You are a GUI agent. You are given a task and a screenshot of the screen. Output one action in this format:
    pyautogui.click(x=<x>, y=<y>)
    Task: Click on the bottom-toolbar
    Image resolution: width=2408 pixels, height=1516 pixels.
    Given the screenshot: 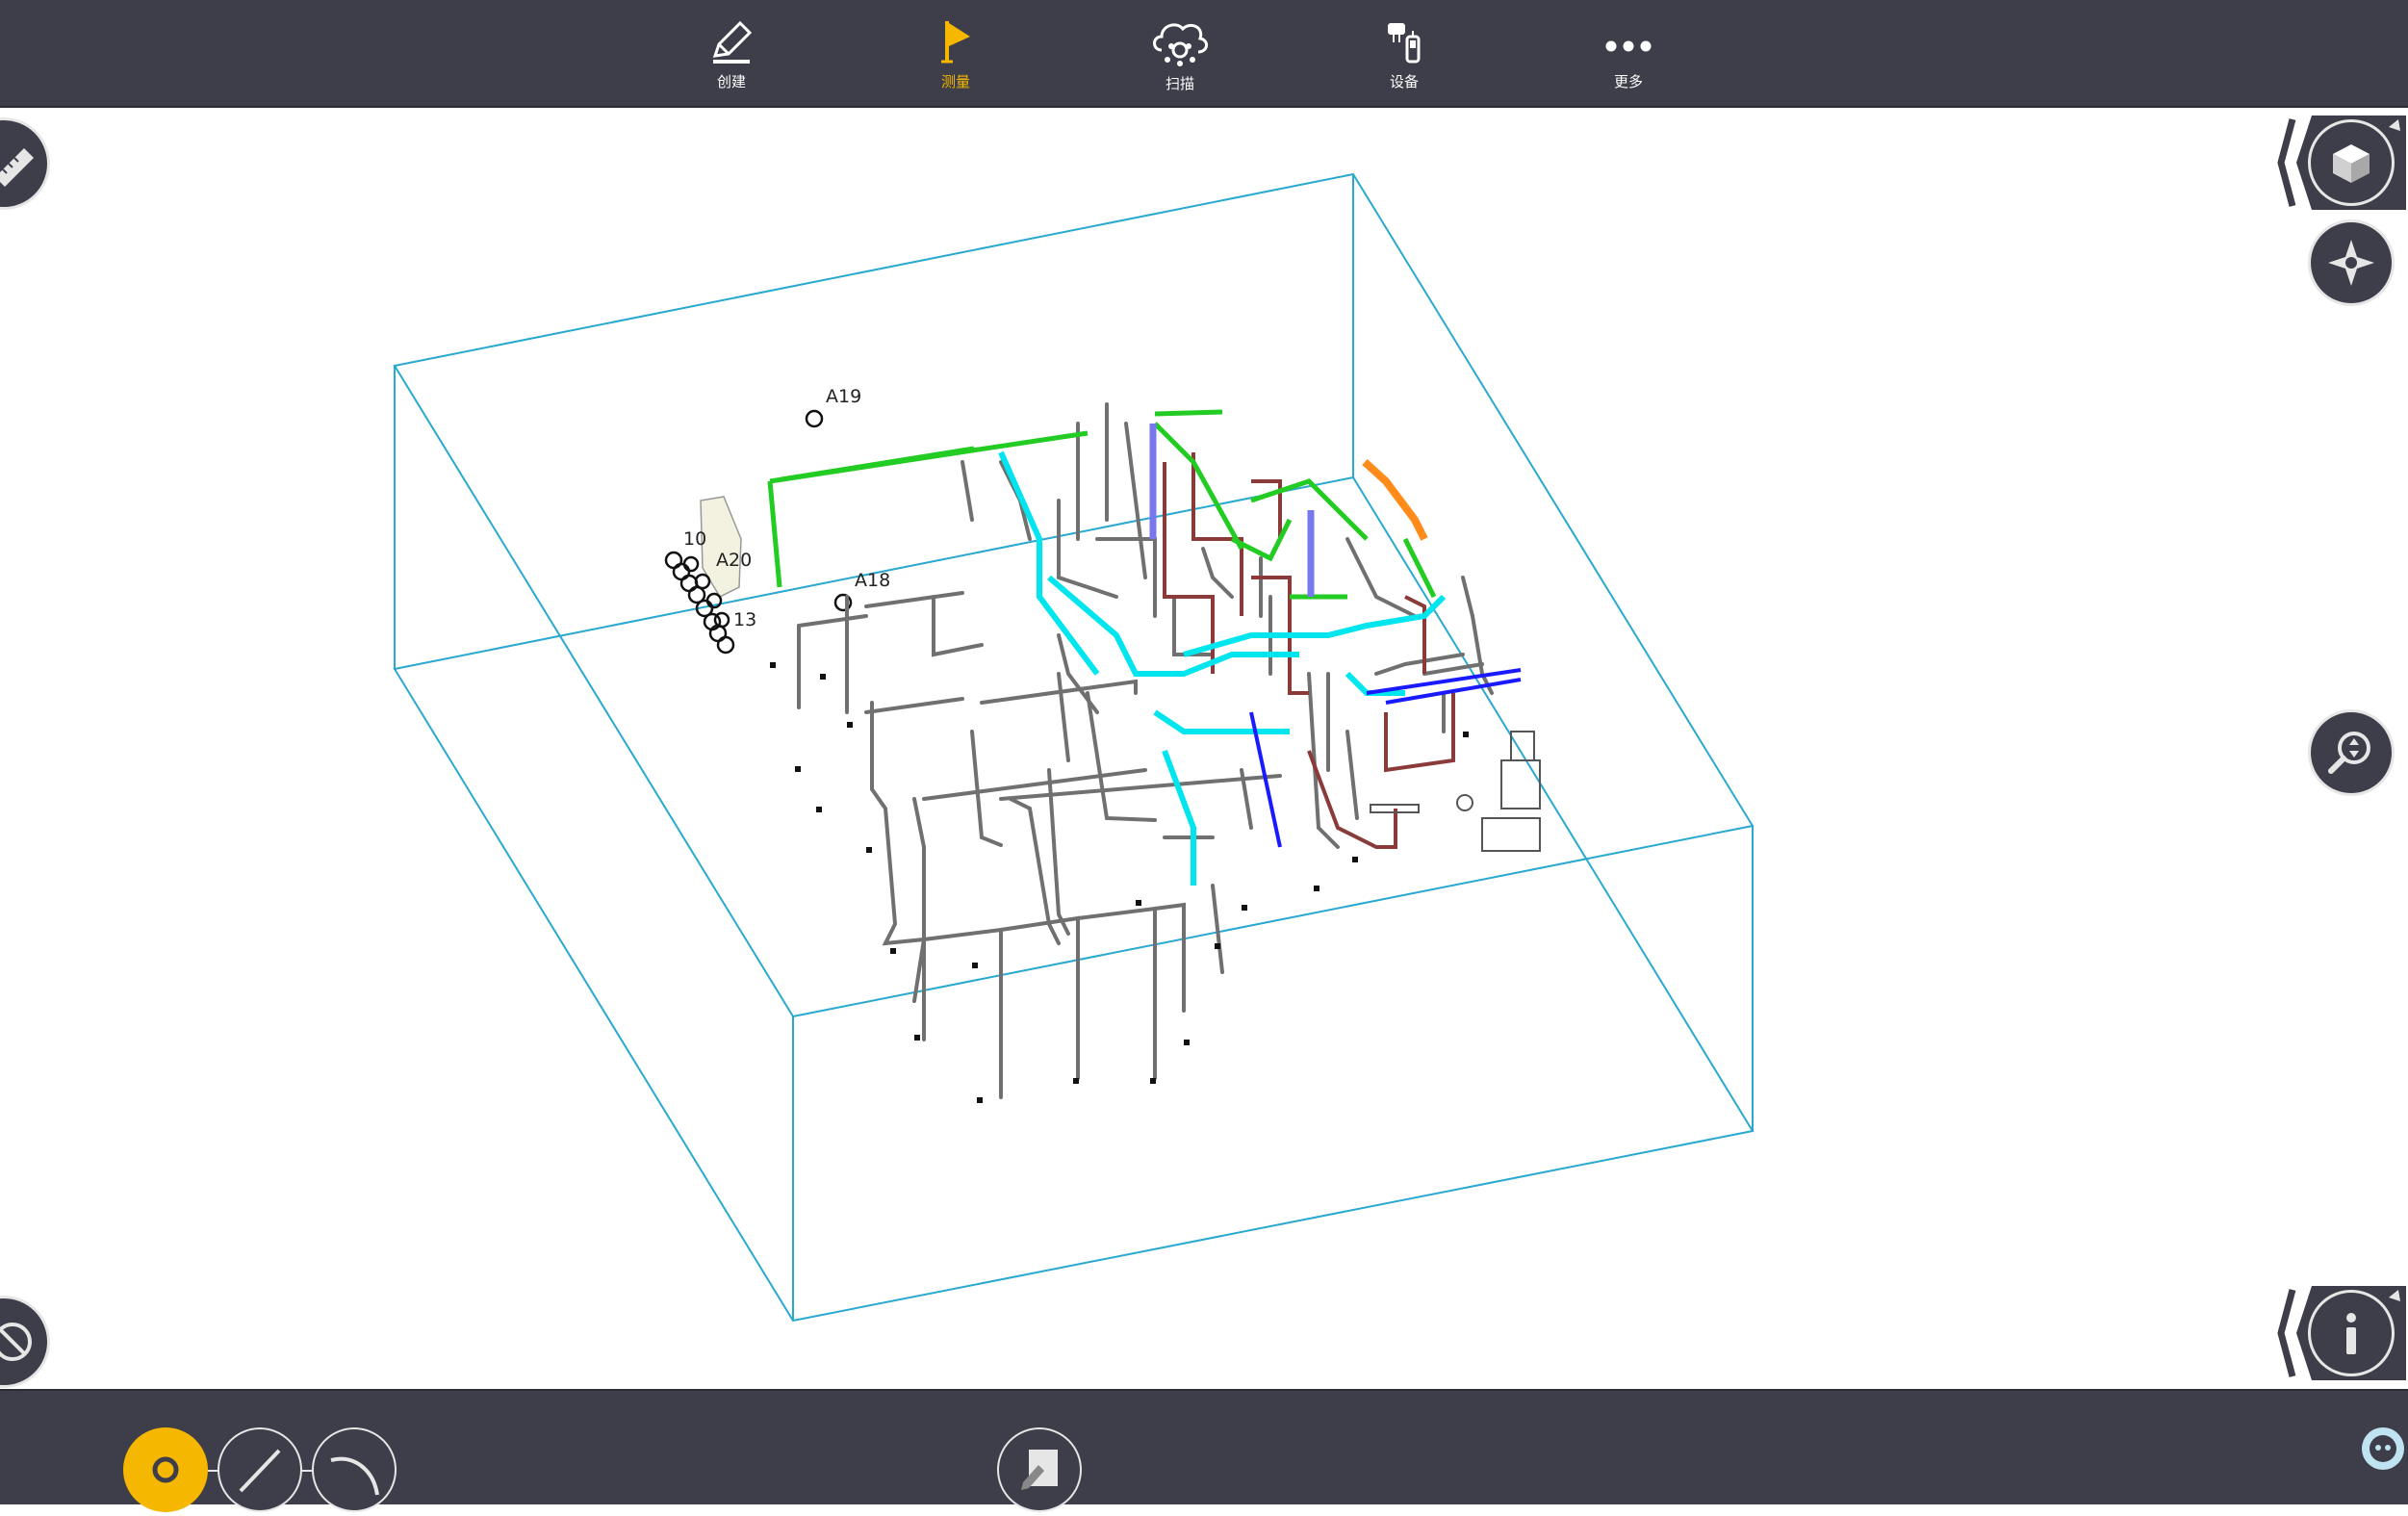 What is the action you would take?
    pyautogui.click(x=1204, y=1450)
    